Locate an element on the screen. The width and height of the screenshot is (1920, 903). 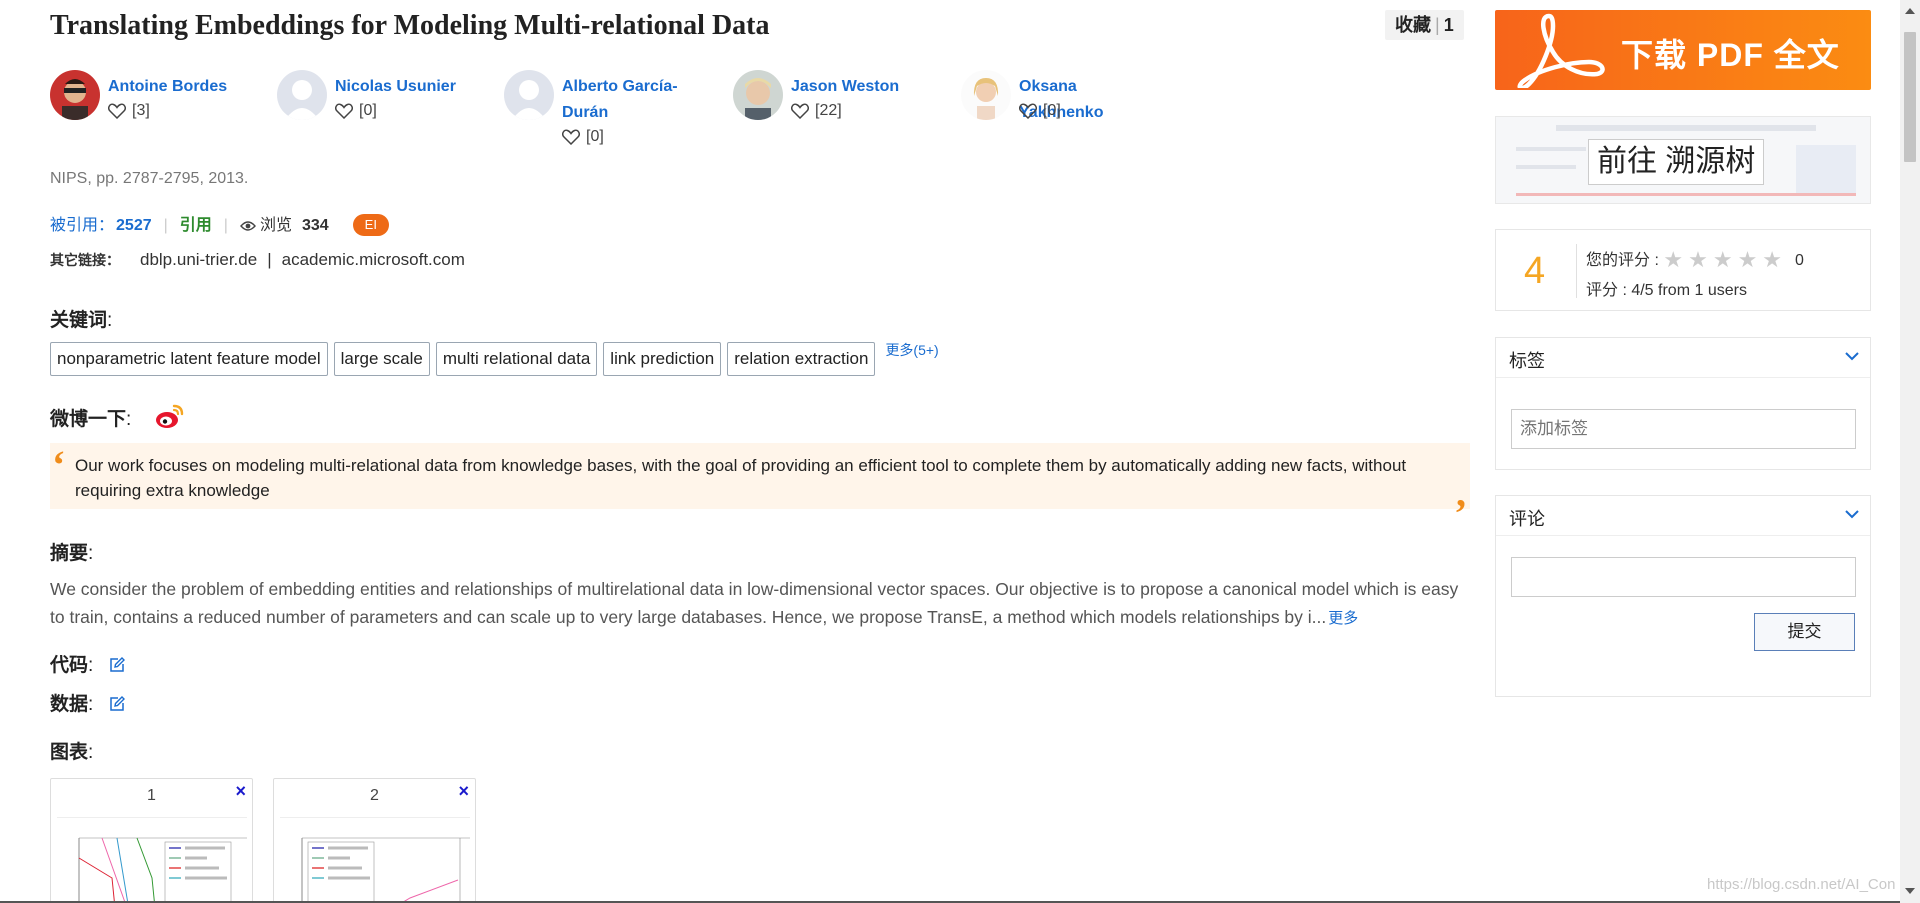
data-heading-label: 数据 is located at coordinates (69, 704).